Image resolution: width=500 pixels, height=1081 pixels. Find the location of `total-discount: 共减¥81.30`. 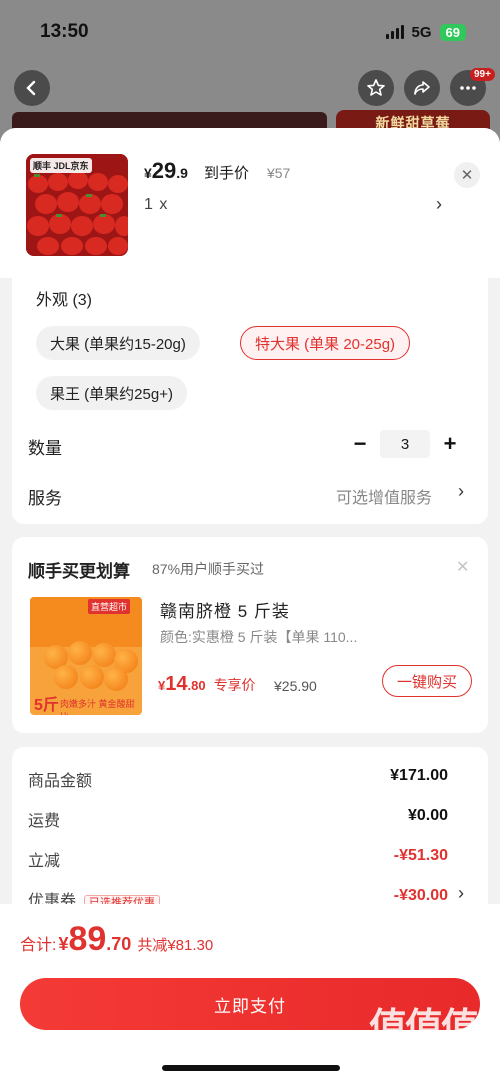

total-discount: 共减¥81.30 is located at coordinates (175, 945).